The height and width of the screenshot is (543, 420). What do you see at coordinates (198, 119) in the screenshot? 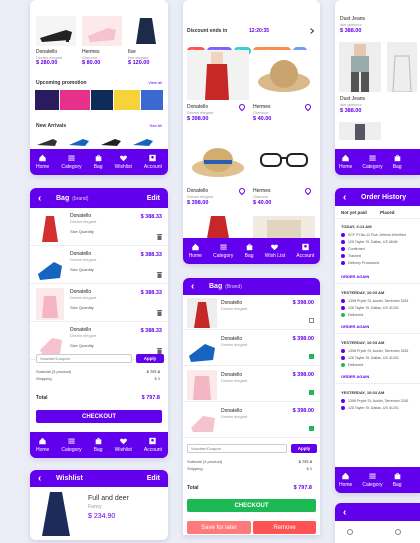
I see `product-price: $ 398.00` at bounding box center [198, 119].